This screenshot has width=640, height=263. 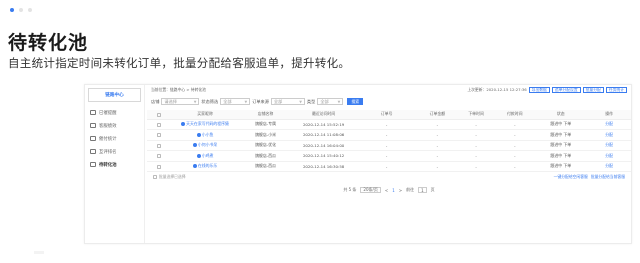 I want to click on column-header: 下单时间, so click(x=476, y=115).